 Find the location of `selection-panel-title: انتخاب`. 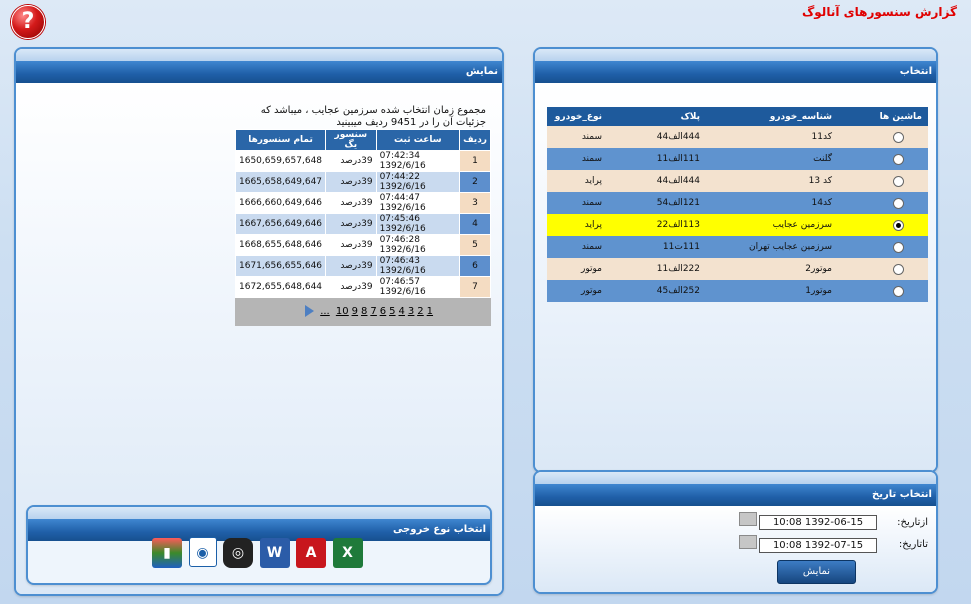

selection-panel-title: انتخاب is located at coordinates (735, 72).